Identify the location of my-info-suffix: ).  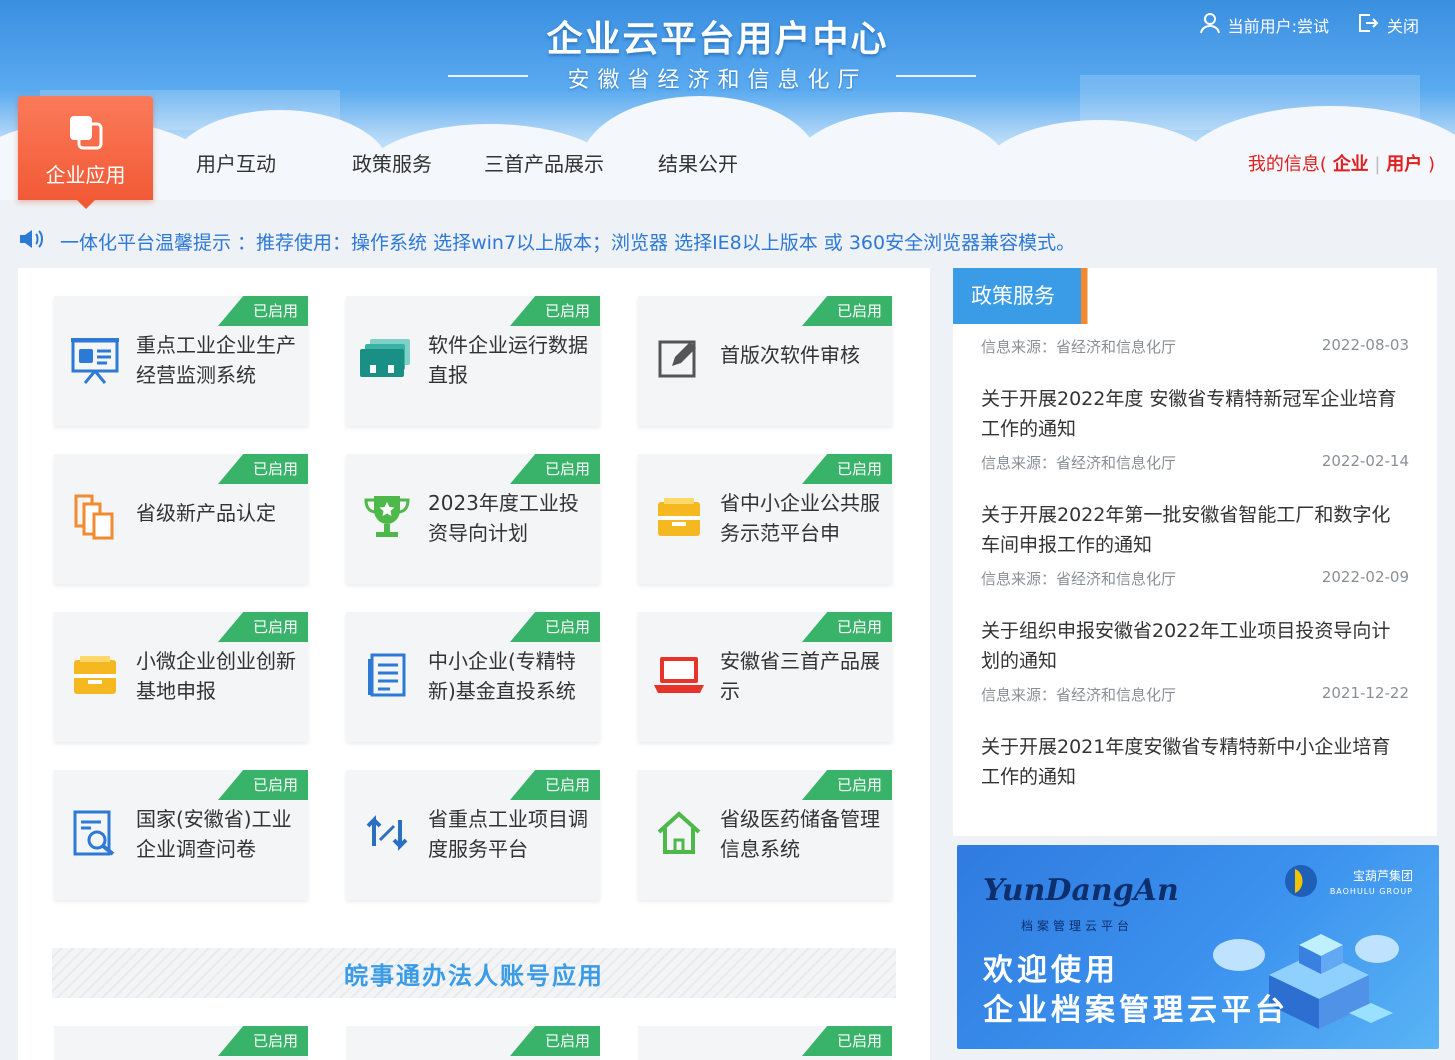
(1431, 164).